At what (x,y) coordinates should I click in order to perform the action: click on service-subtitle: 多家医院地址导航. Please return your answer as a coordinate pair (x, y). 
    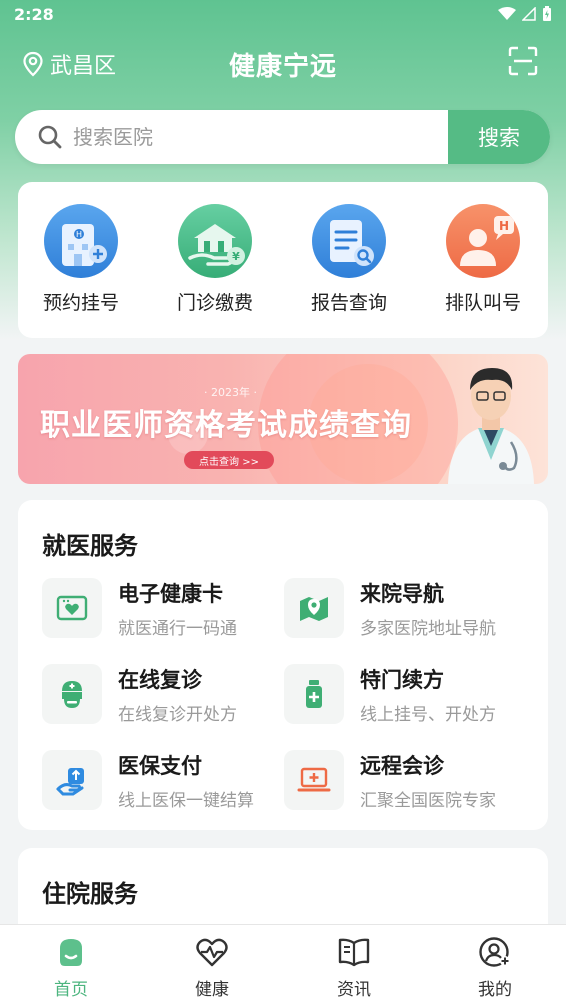
    Looking at the image, I should click on (428, 629).